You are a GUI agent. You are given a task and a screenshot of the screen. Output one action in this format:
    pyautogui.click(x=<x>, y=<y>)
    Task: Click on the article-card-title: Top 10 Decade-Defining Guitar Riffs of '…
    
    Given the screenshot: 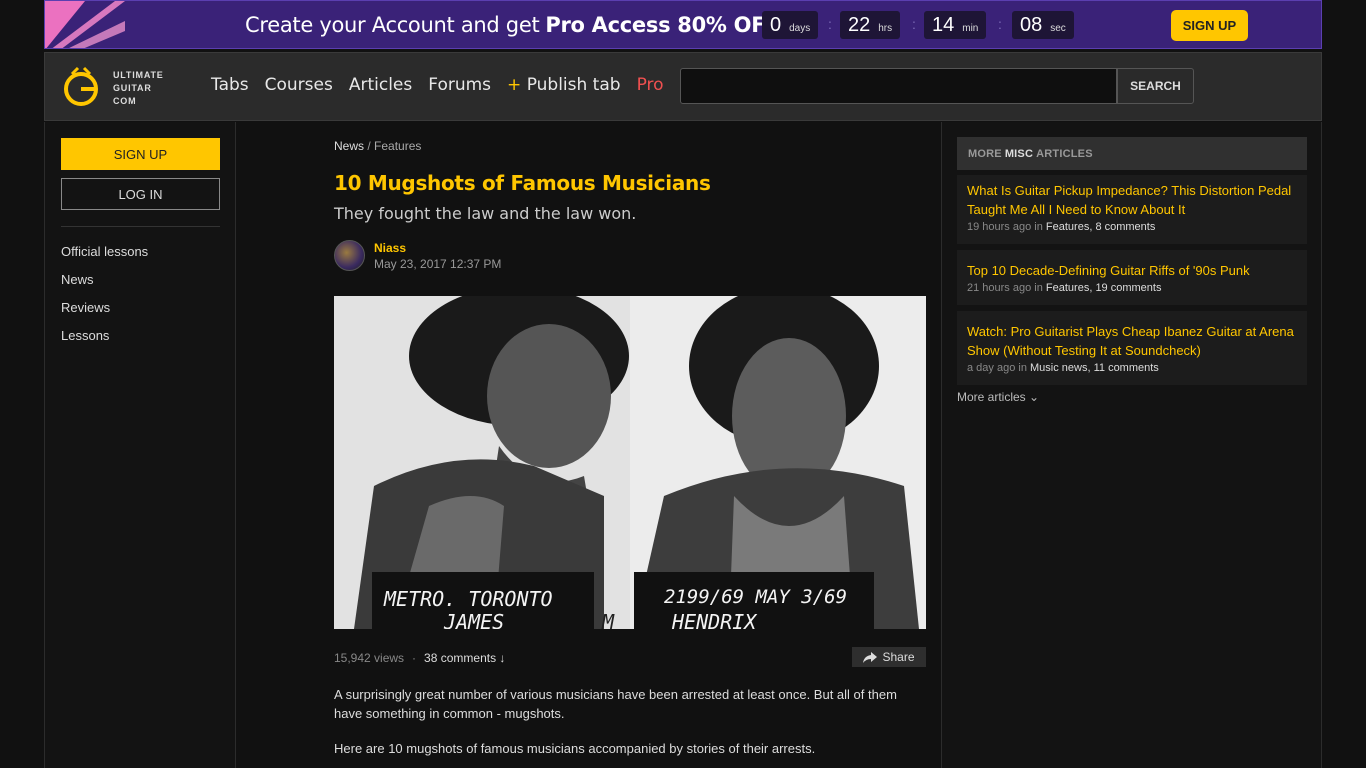 What is the action you would take?
    pyautogui.click(x=1132, y=270)
    